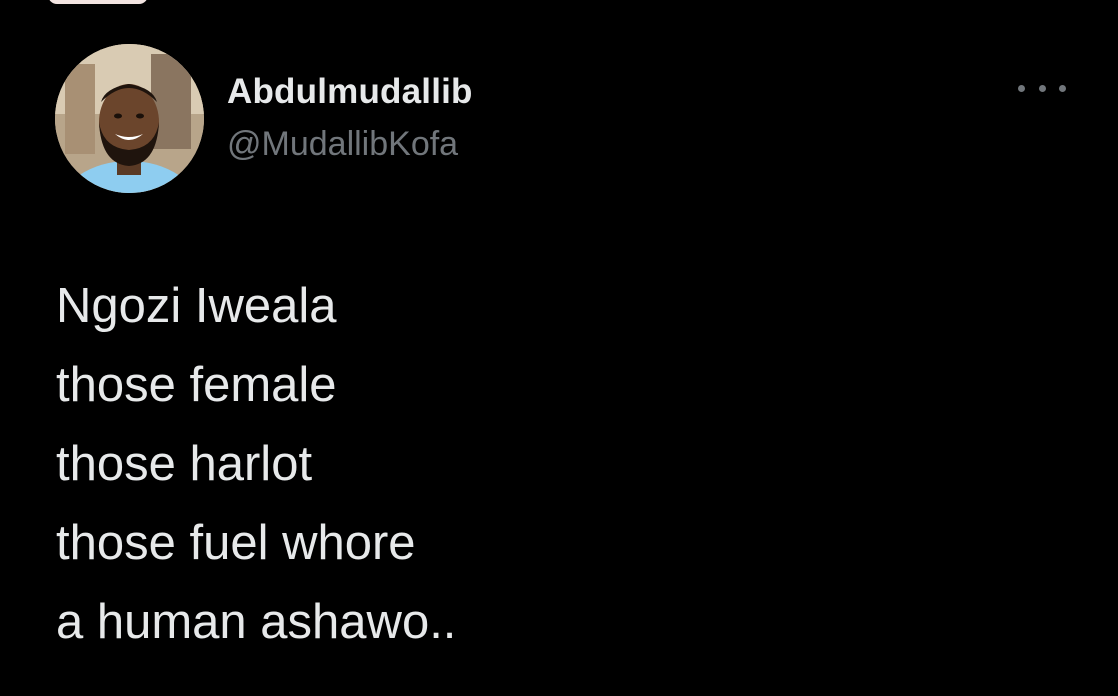  Describe the element at coordinates (196, 306) in the screenshot. I see `tweet-text-line: Ngozi Iweala` at that location.